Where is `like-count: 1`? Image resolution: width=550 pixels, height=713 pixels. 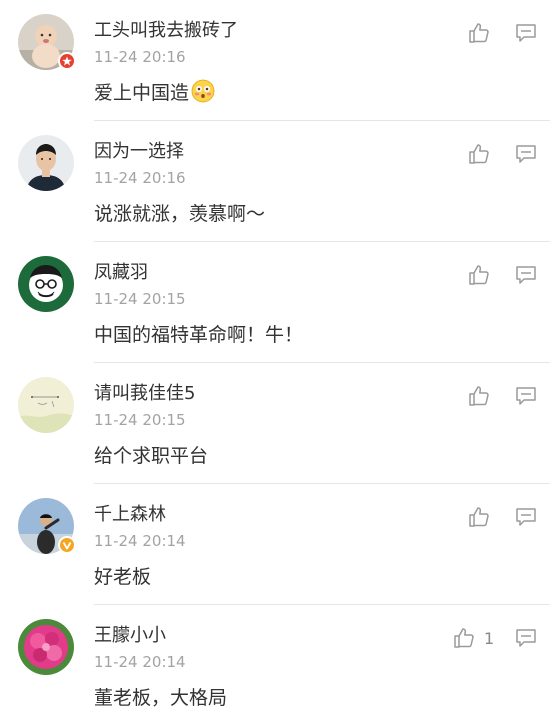 like-count: 1 is located at coordinates (489, 638).